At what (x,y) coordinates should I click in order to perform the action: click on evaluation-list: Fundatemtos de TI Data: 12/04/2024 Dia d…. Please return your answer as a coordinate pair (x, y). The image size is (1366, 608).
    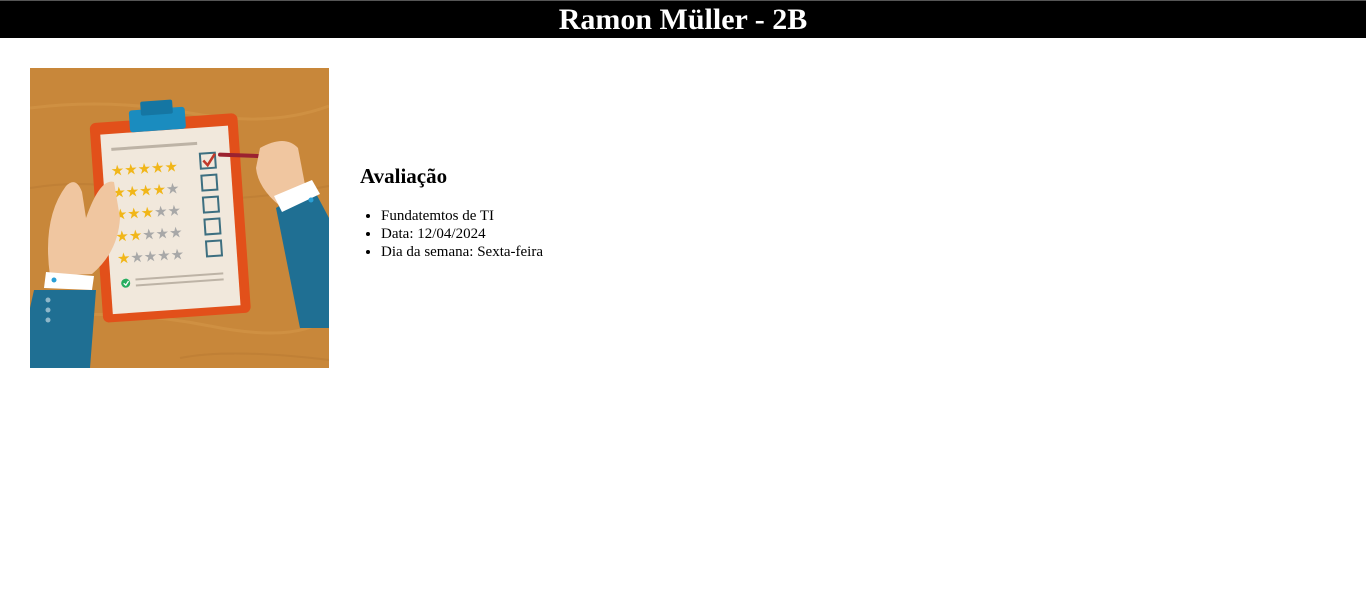
    Looking at the image, I should click on (451, 234).